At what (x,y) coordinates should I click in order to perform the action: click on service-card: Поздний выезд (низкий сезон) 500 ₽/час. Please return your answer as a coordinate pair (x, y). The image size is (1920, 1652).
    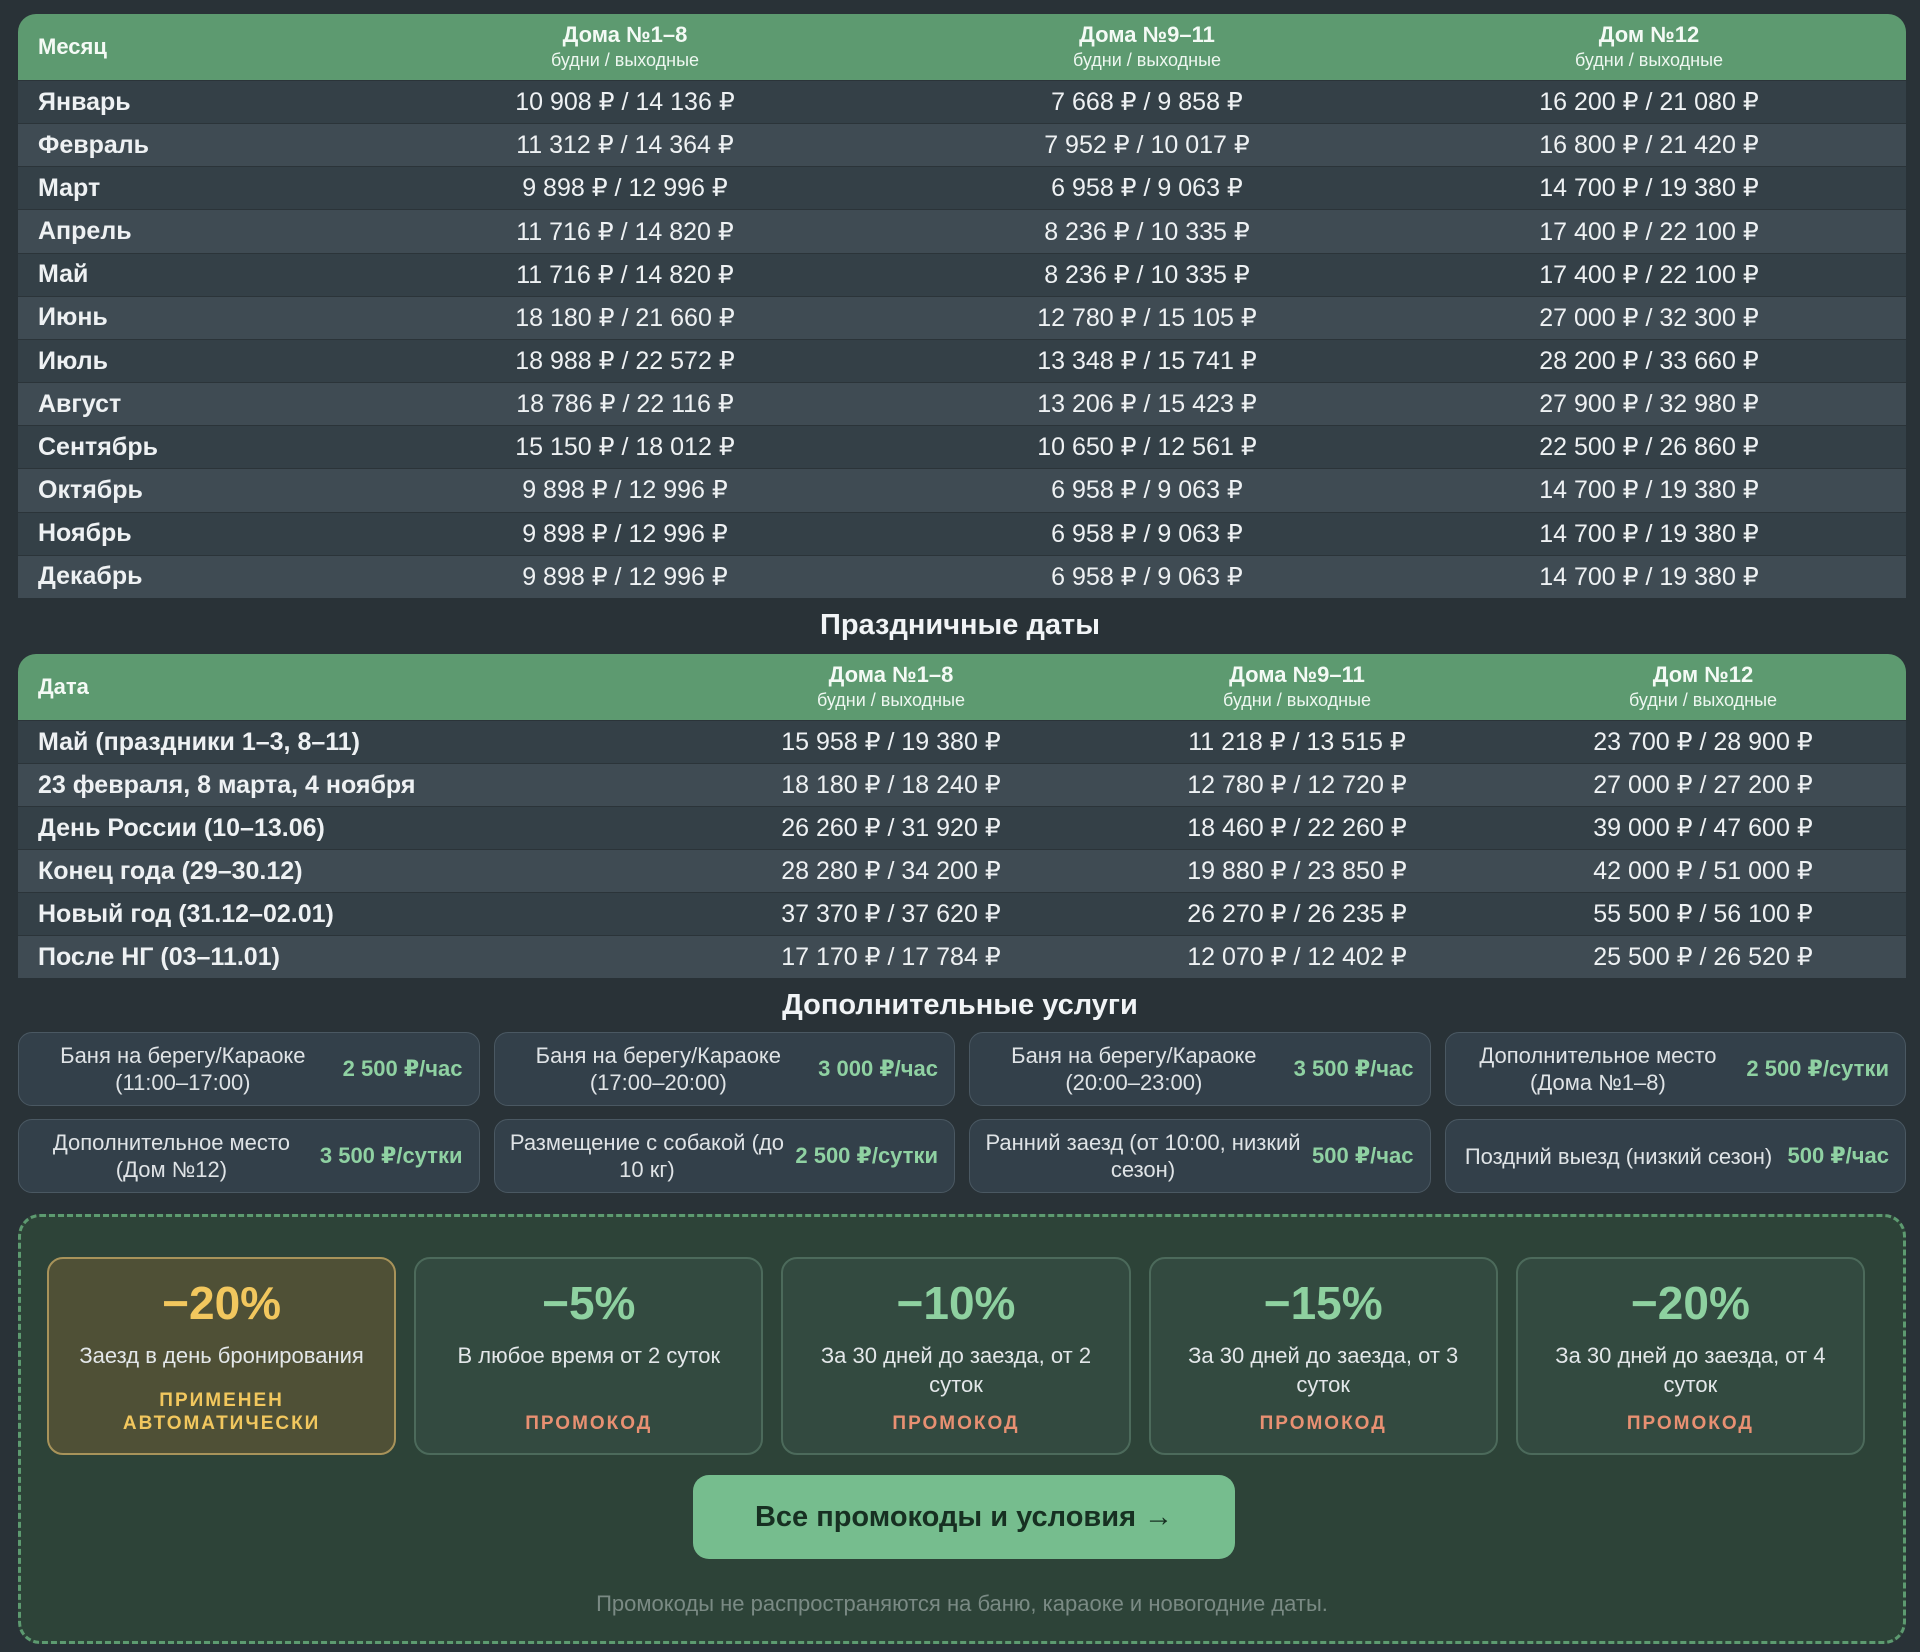
    Looking at the image, I should click on (1675, 1156).